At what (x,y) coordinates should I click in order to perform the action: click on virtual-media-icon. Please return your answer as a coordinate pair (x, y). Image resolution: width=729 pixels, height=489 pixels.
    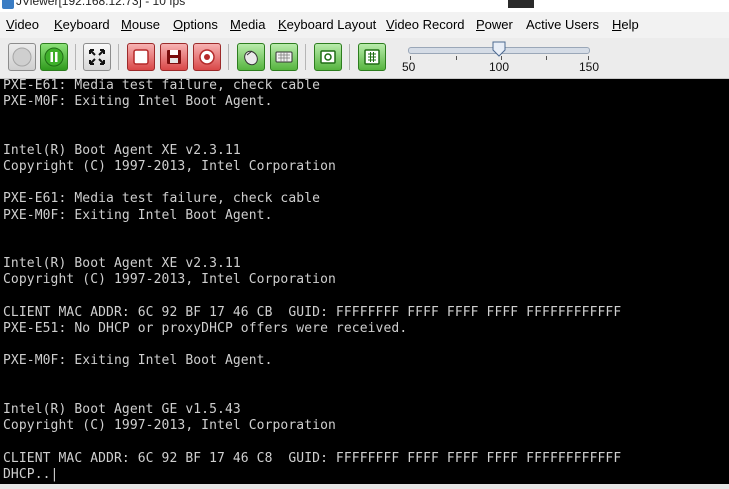
    Looking at the image, I should click on (328, 57).